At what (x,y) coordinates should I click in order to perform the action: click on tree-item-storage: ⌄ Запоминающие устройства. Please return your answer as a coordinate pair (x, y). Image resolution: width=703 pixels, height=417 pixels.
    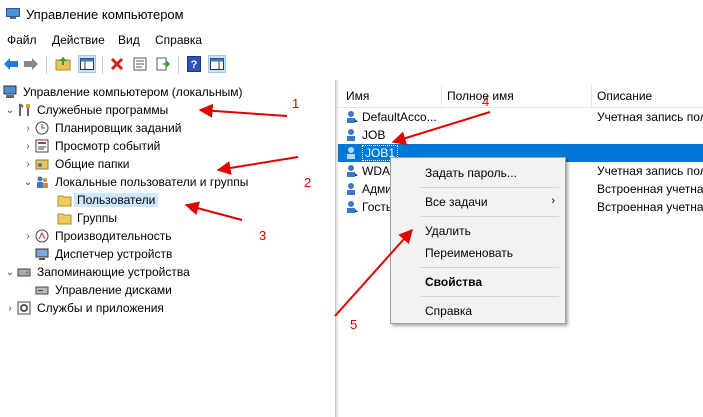
    Looking at the image, I should click on (97, 272).